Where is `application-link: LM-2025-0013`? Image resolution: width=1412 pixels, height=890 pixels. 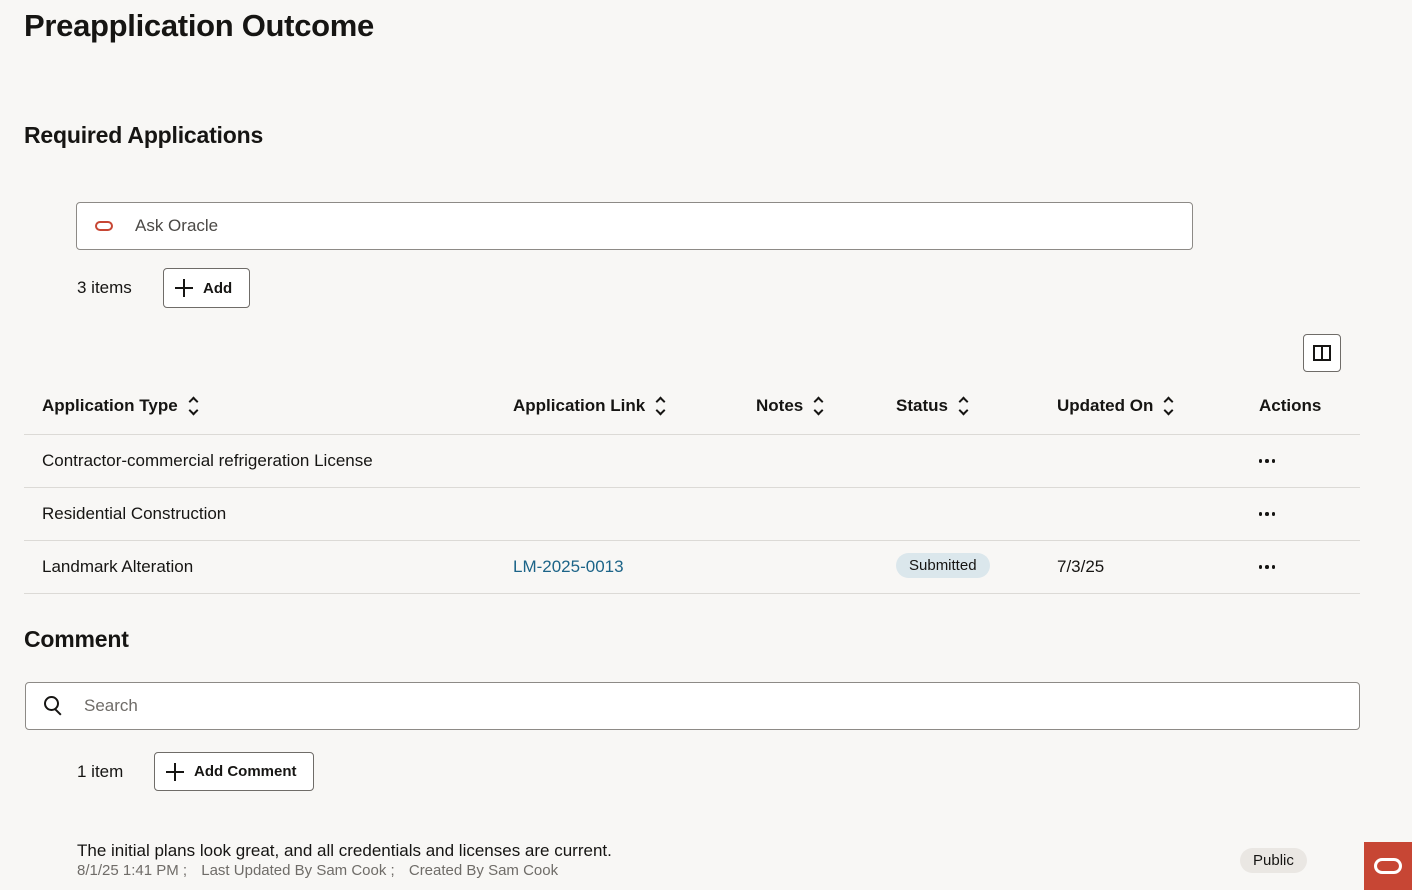 application-link: LM-2025-0013 is located at coordinates (568, 567).